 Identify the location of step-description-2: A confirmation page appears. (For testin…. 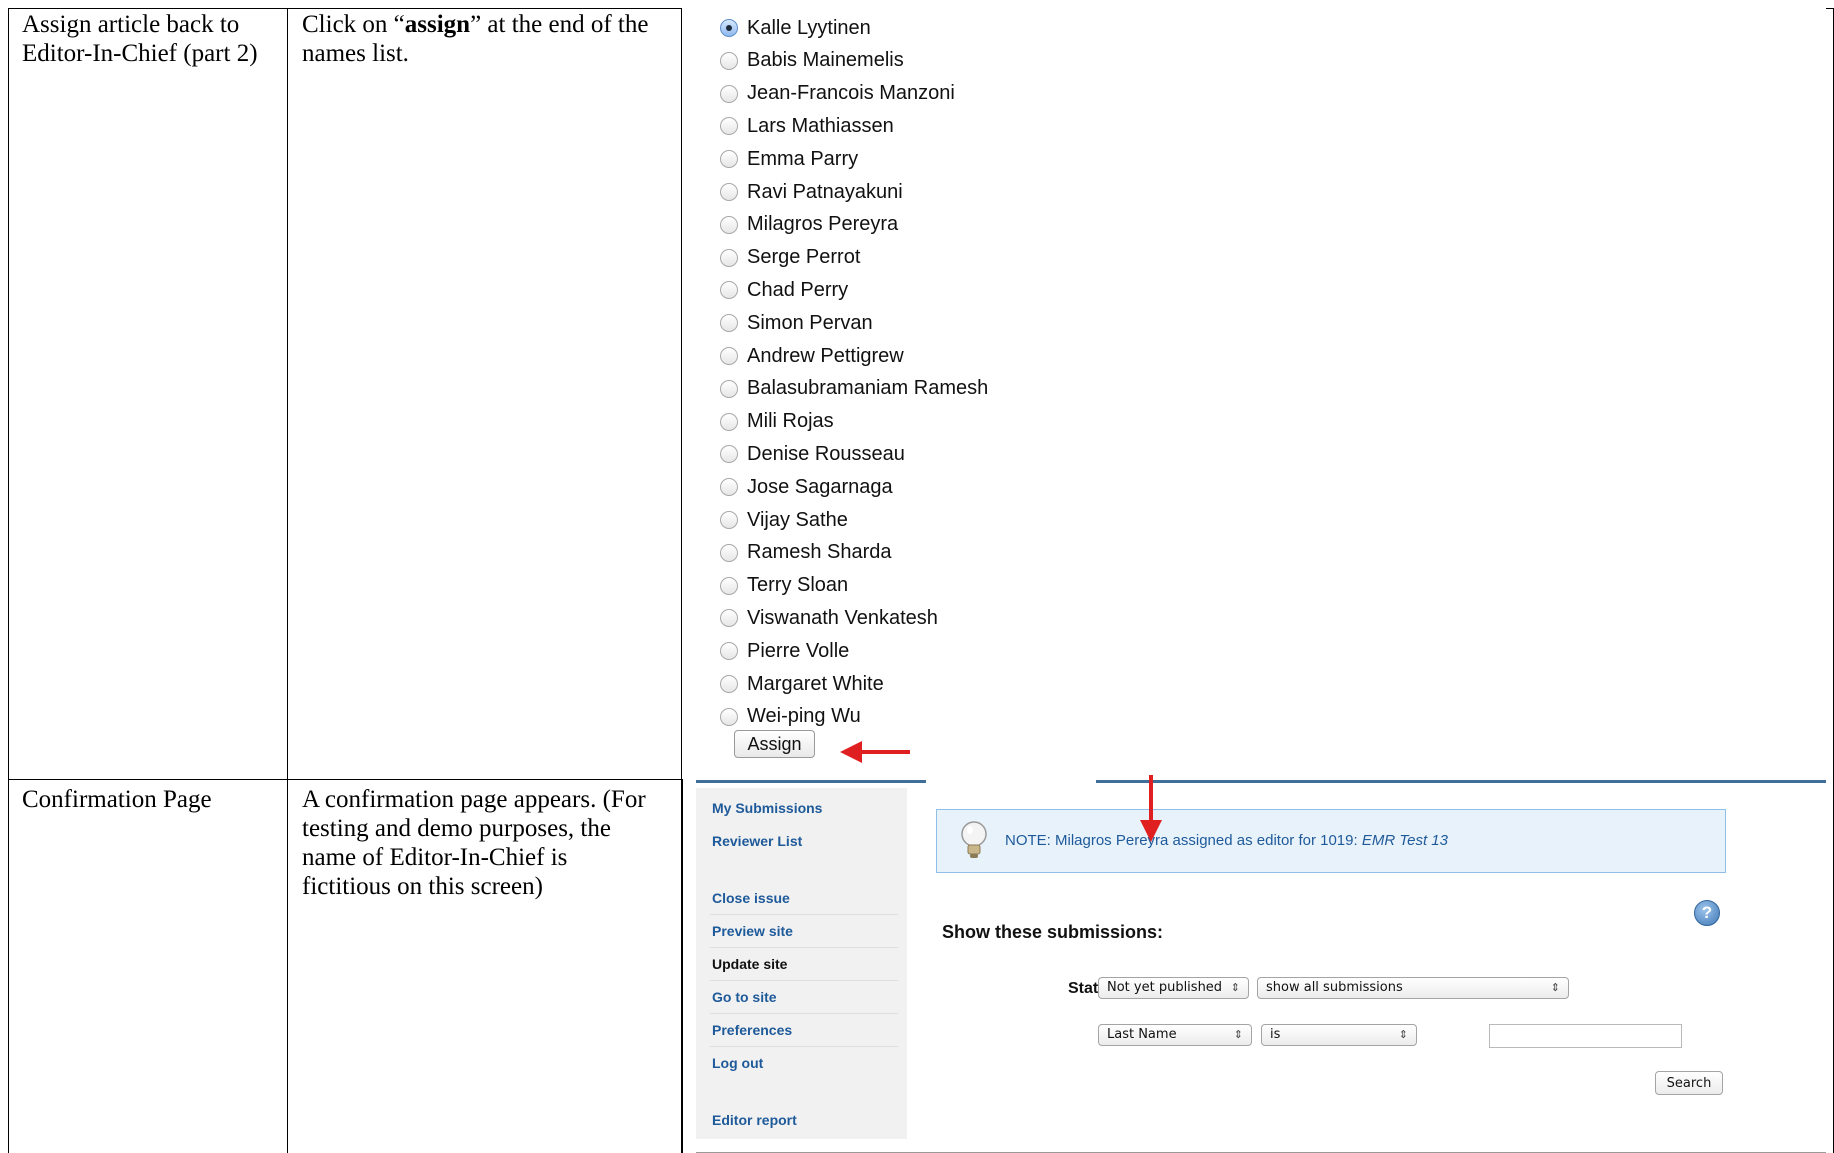
(474, 843).